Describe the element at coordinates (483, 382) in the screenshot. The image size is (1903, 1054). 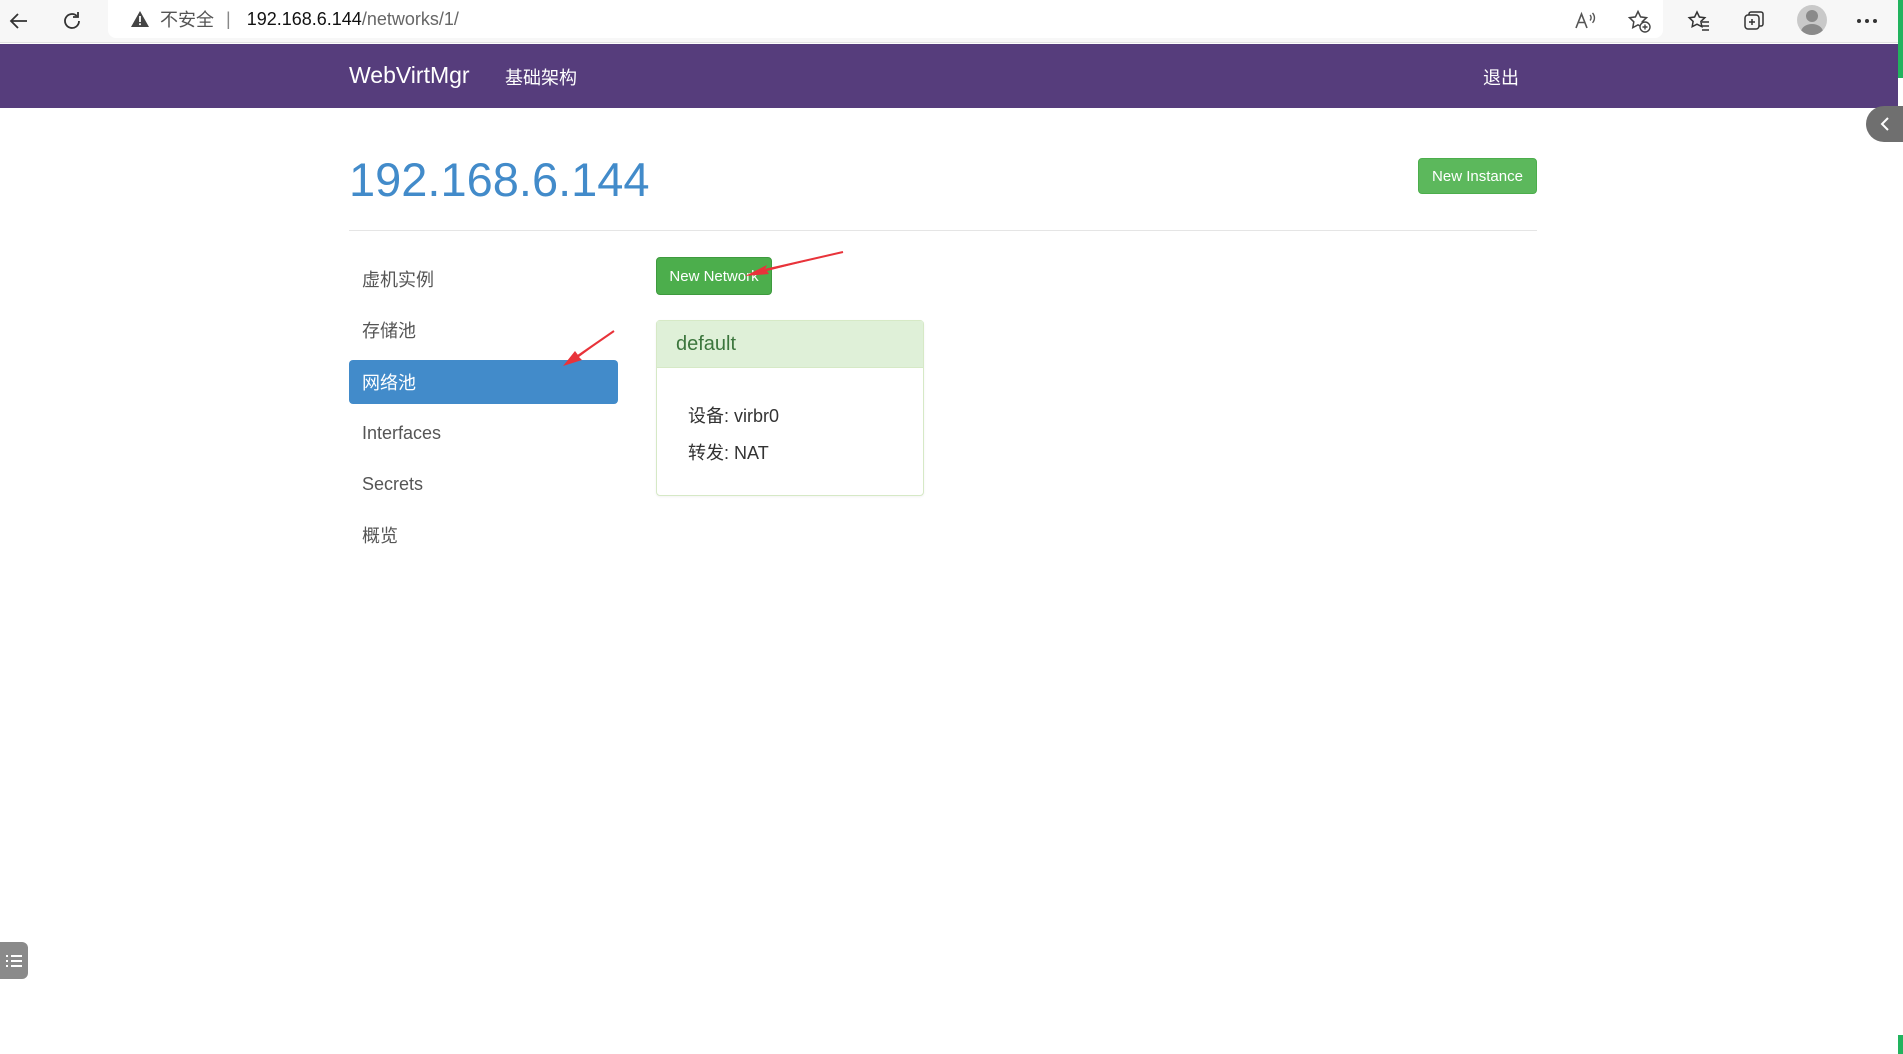
I see `sidebar-item-networks: 网络池` at that location.